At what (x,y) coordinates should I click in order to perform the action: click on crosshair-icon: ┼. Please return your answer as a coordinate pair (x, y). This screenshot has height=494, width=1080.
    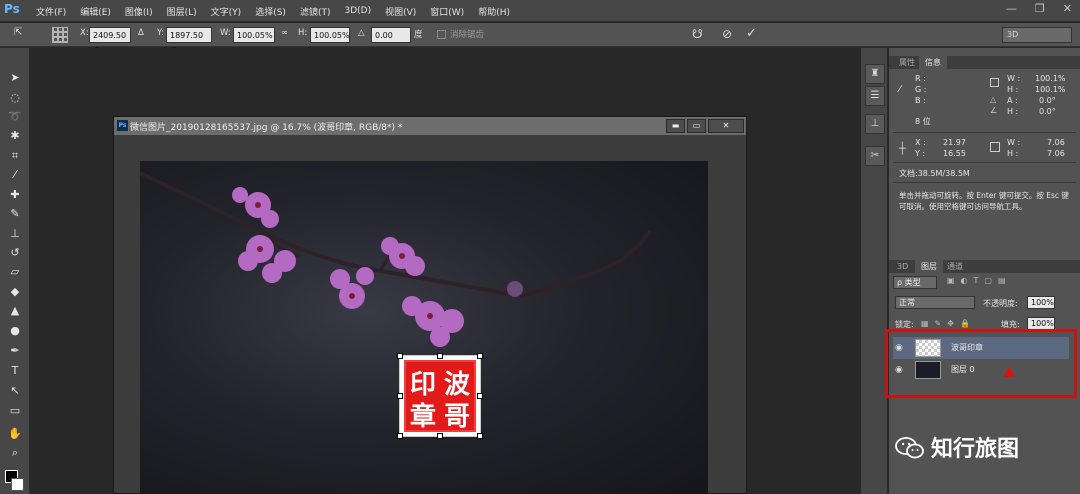
    Looking at the image, I should click on (902, 148).